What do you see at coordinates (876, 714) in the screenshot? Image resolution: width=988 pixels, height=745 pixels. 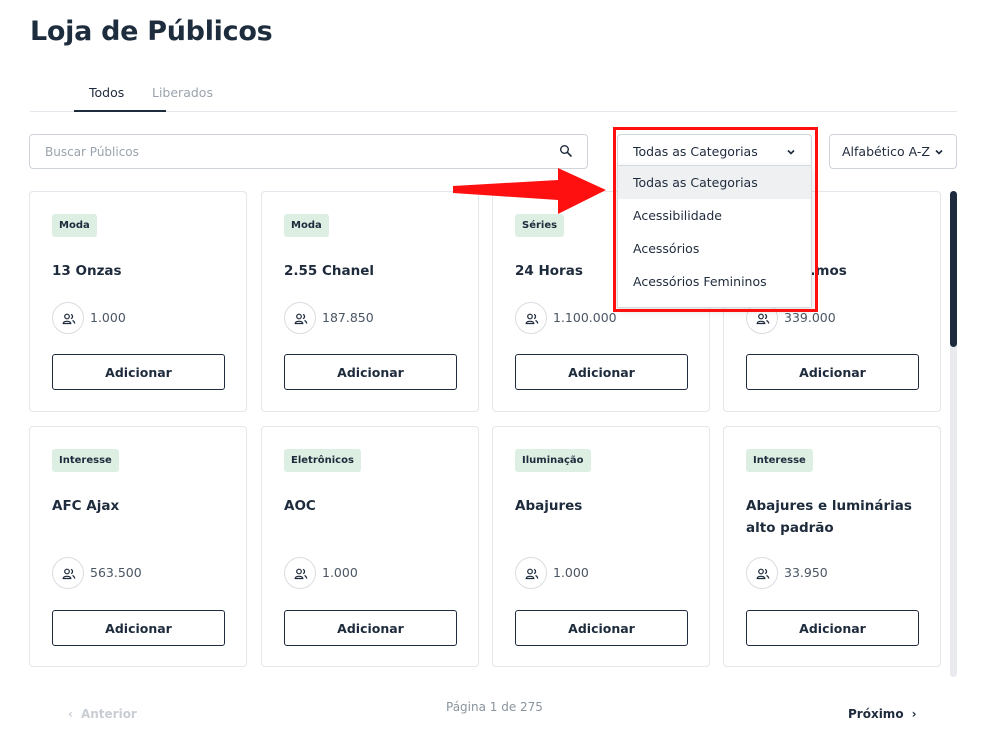 I see `next-page-label: Próximo` at bounding box center [876, 714].